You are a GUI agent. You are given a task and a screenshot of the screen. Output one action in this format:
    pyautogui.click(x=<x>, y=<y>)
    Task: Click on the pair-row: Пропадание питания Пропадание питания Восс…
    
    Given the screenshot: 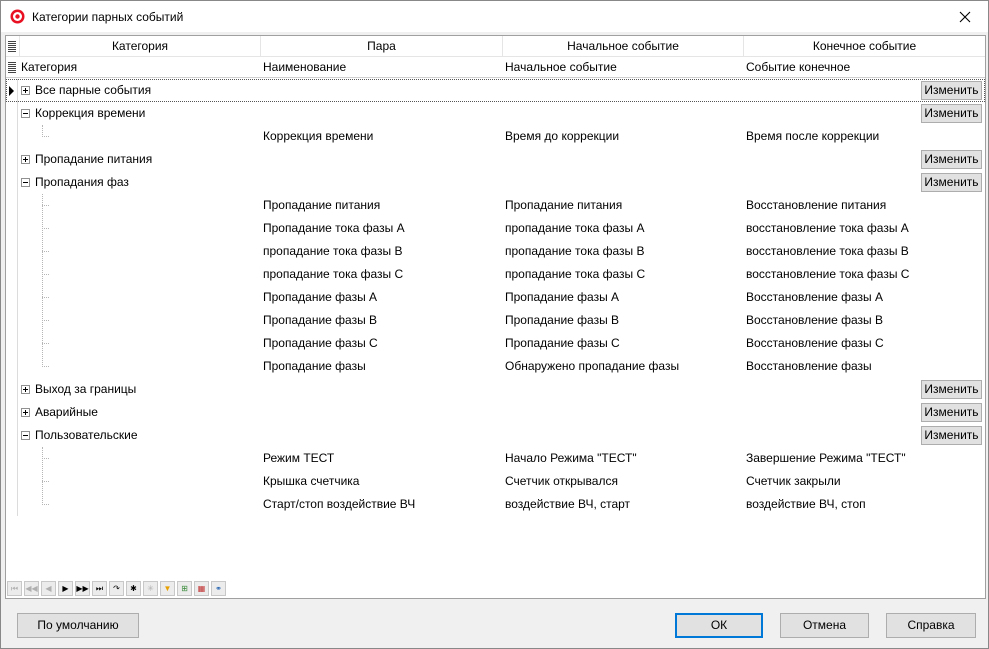 What is the action you would take?
    pyautogui.click(x=495, y=205)
    